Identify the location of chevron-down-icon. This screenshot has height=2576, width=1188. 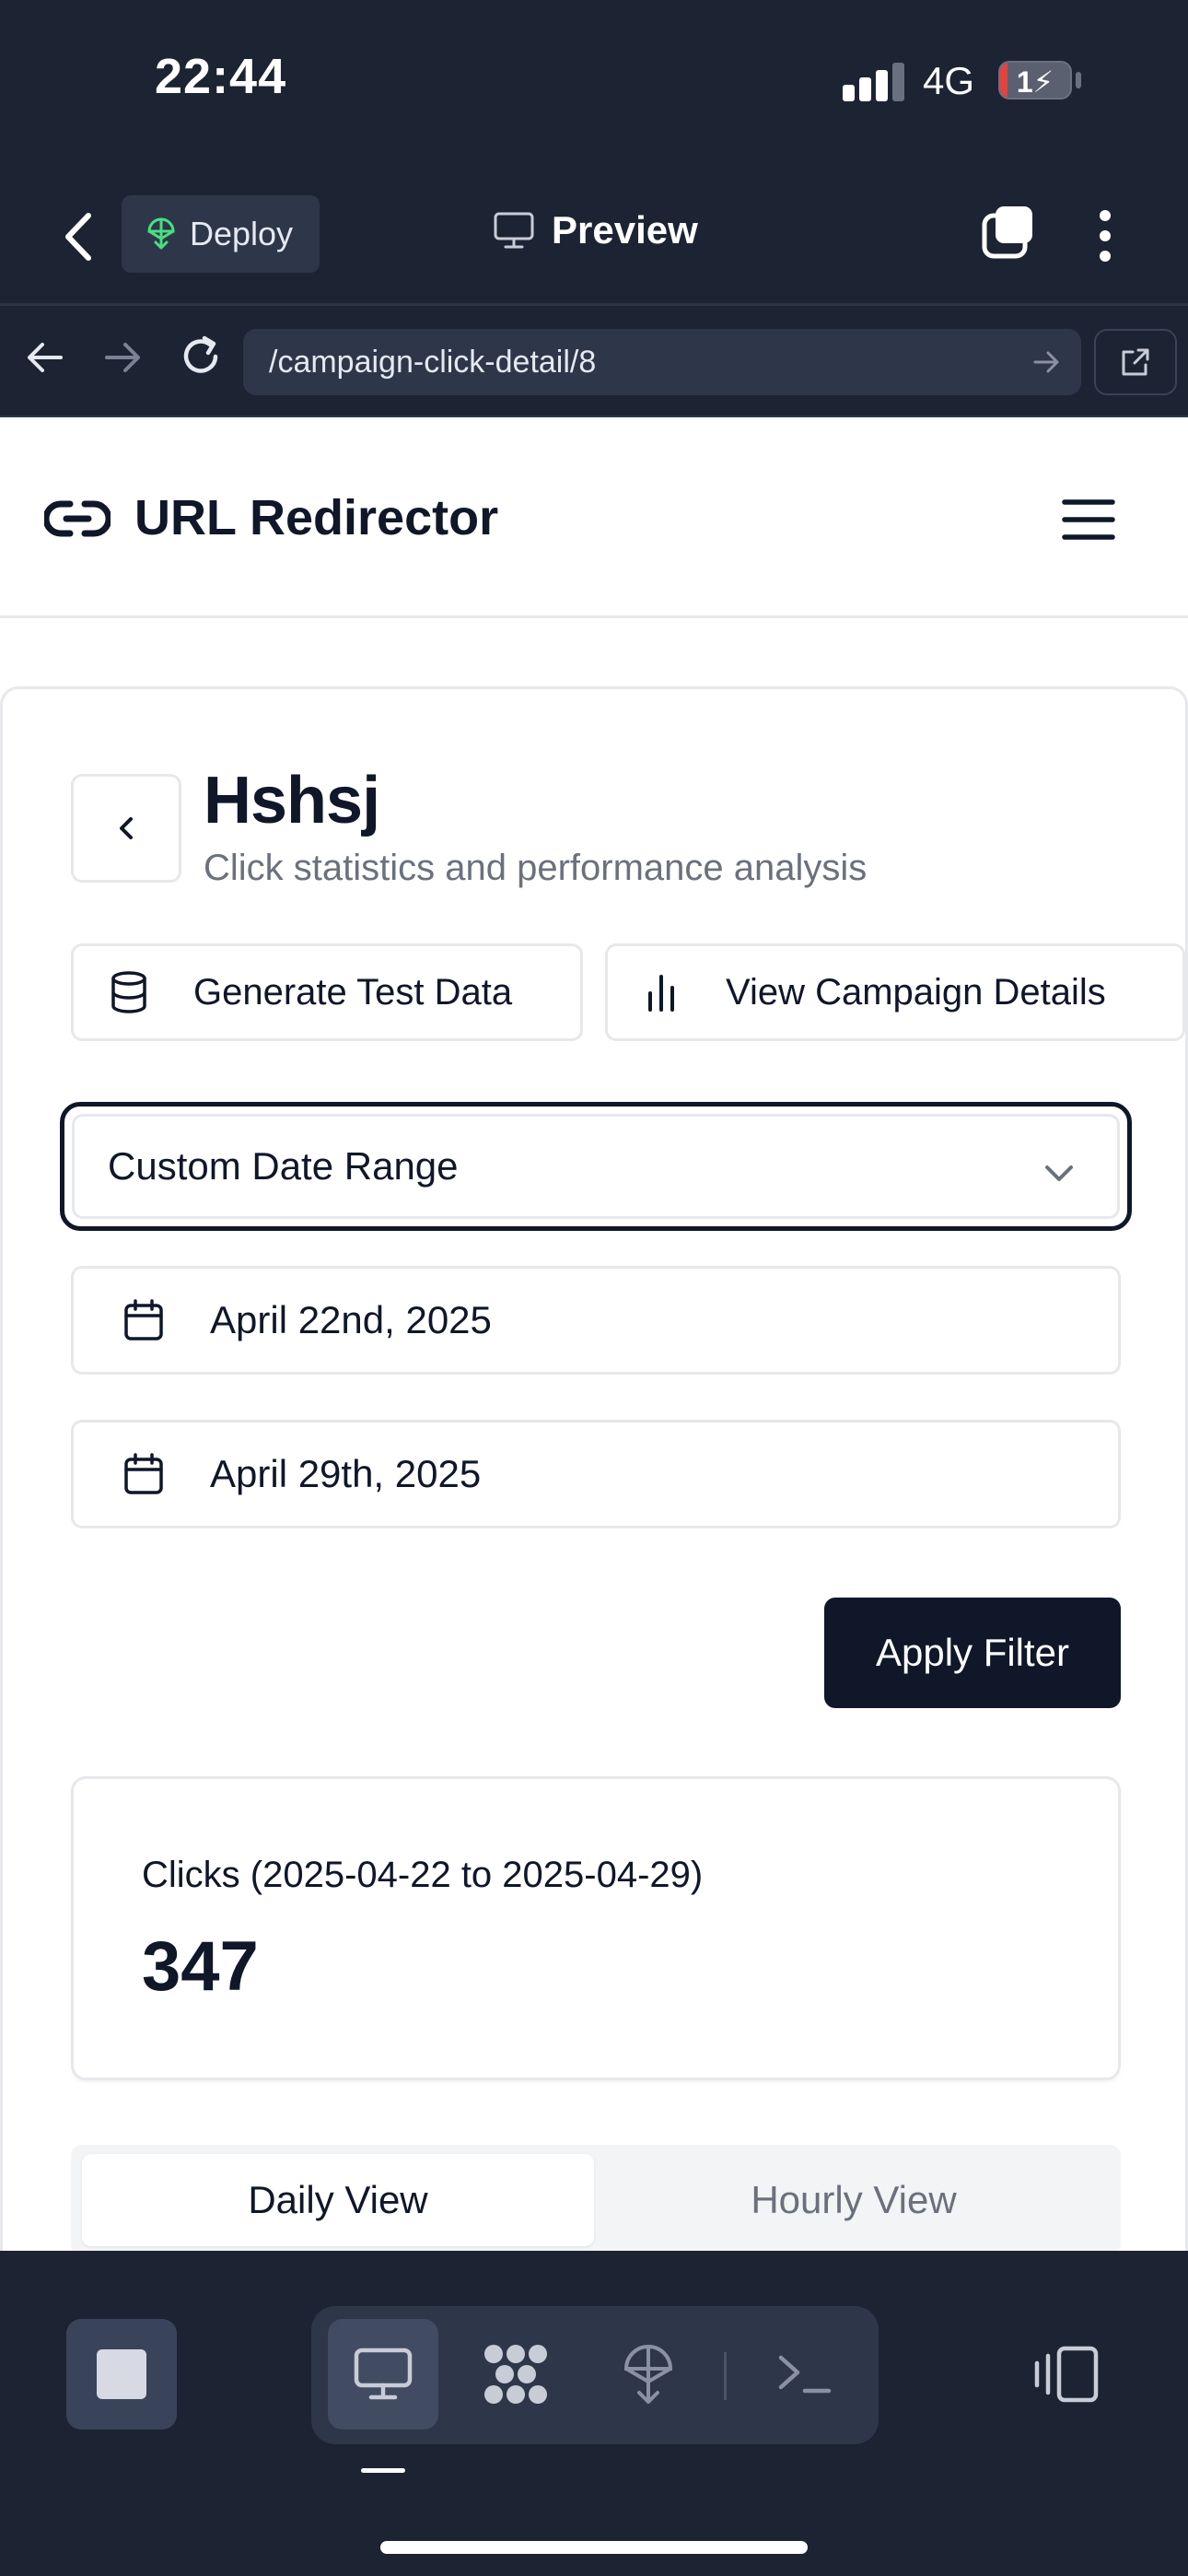
(1059, 1173).